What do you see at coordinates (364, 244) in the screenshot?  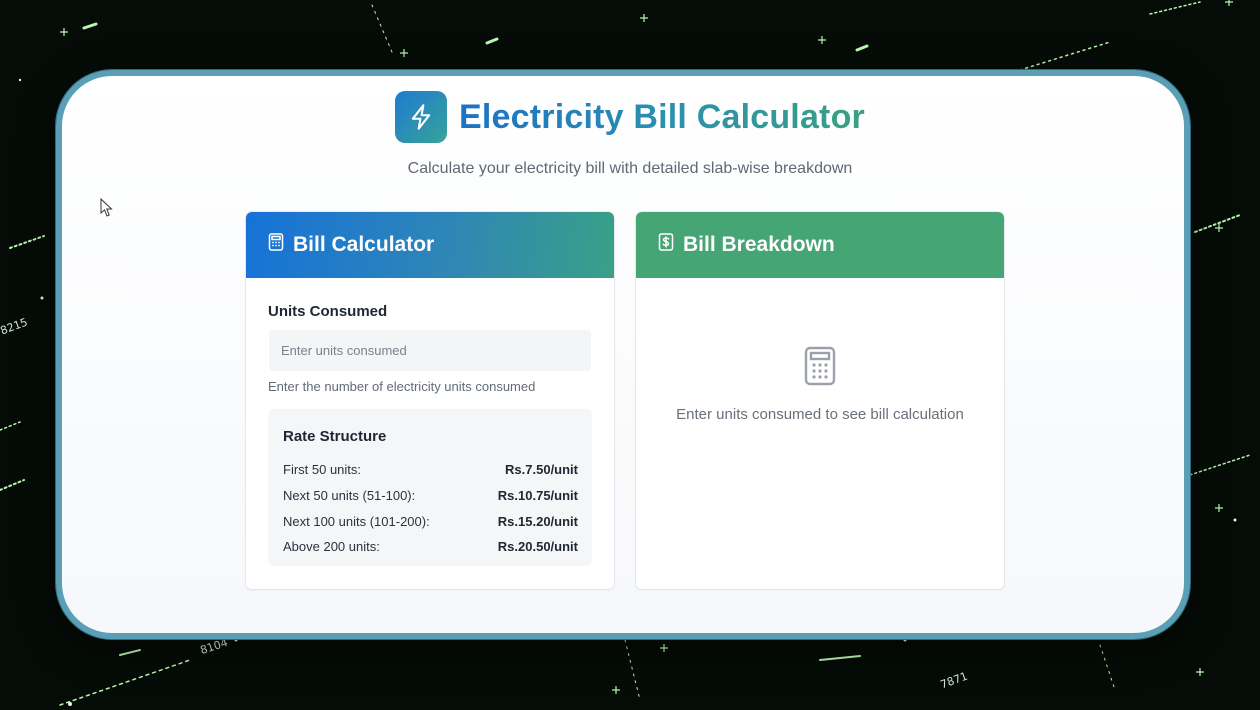 I see `bill-calculator-title: Bill Calculator` at bounding box center [364, 244].